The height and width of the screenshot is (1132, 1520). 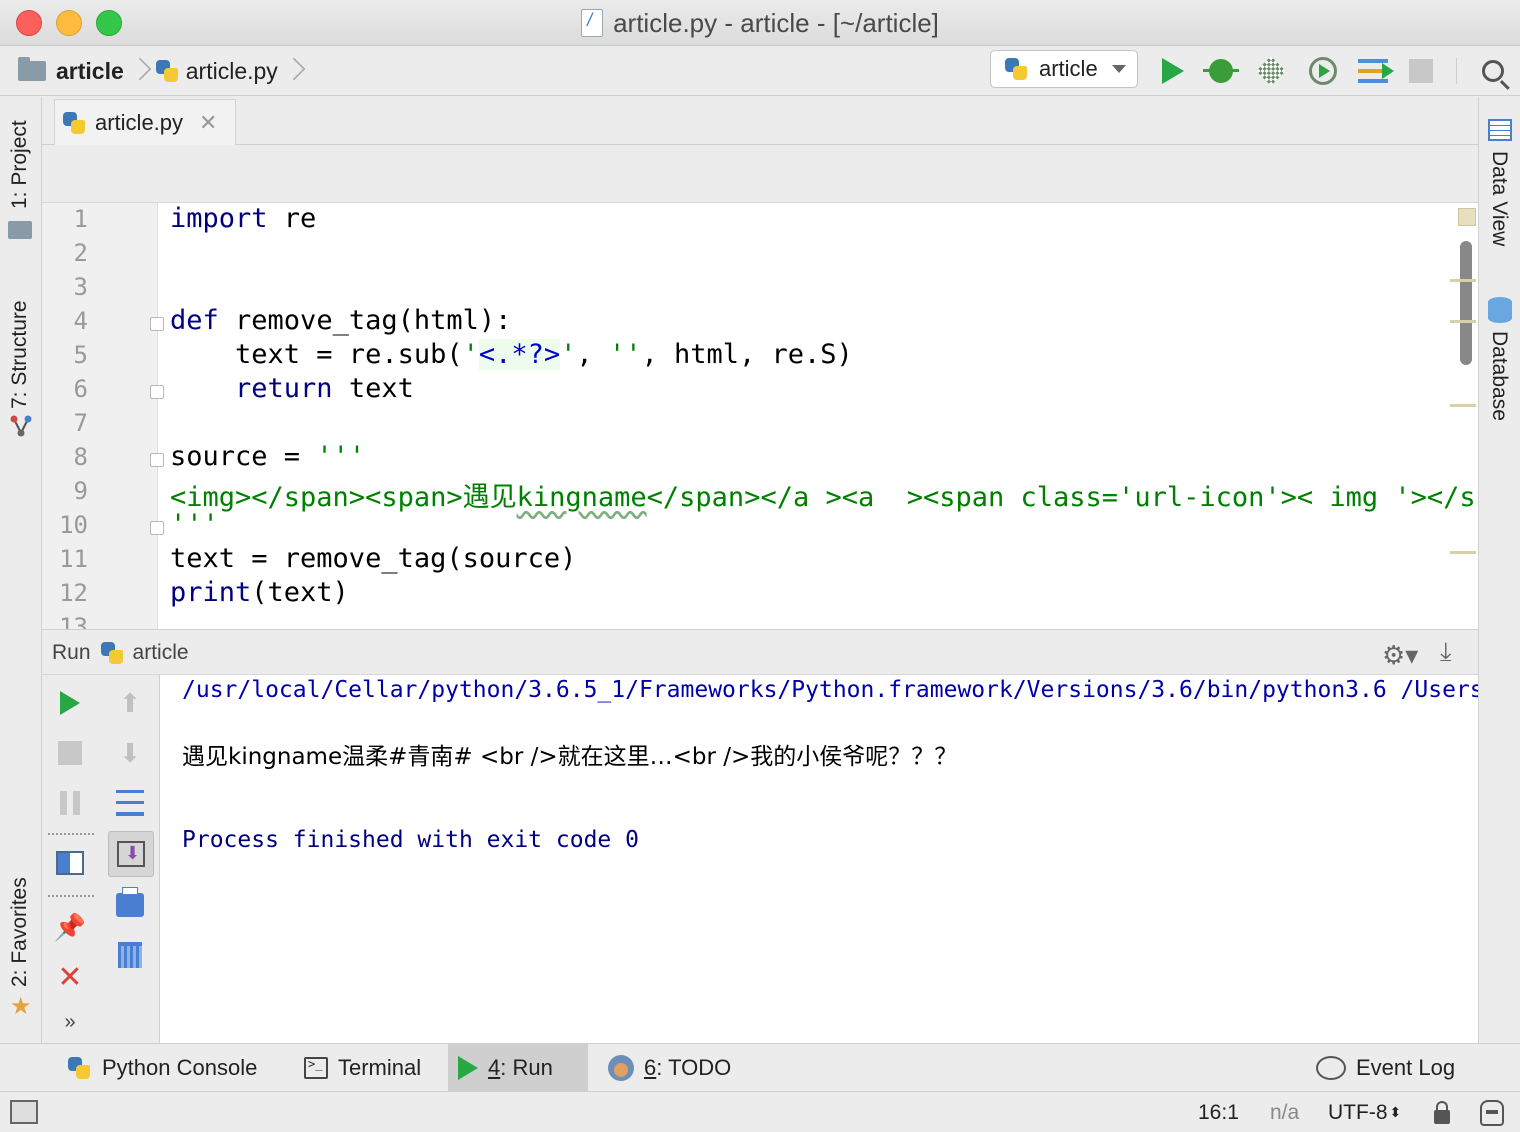 I want to click on layout-icon, so click(x=70, y=863).